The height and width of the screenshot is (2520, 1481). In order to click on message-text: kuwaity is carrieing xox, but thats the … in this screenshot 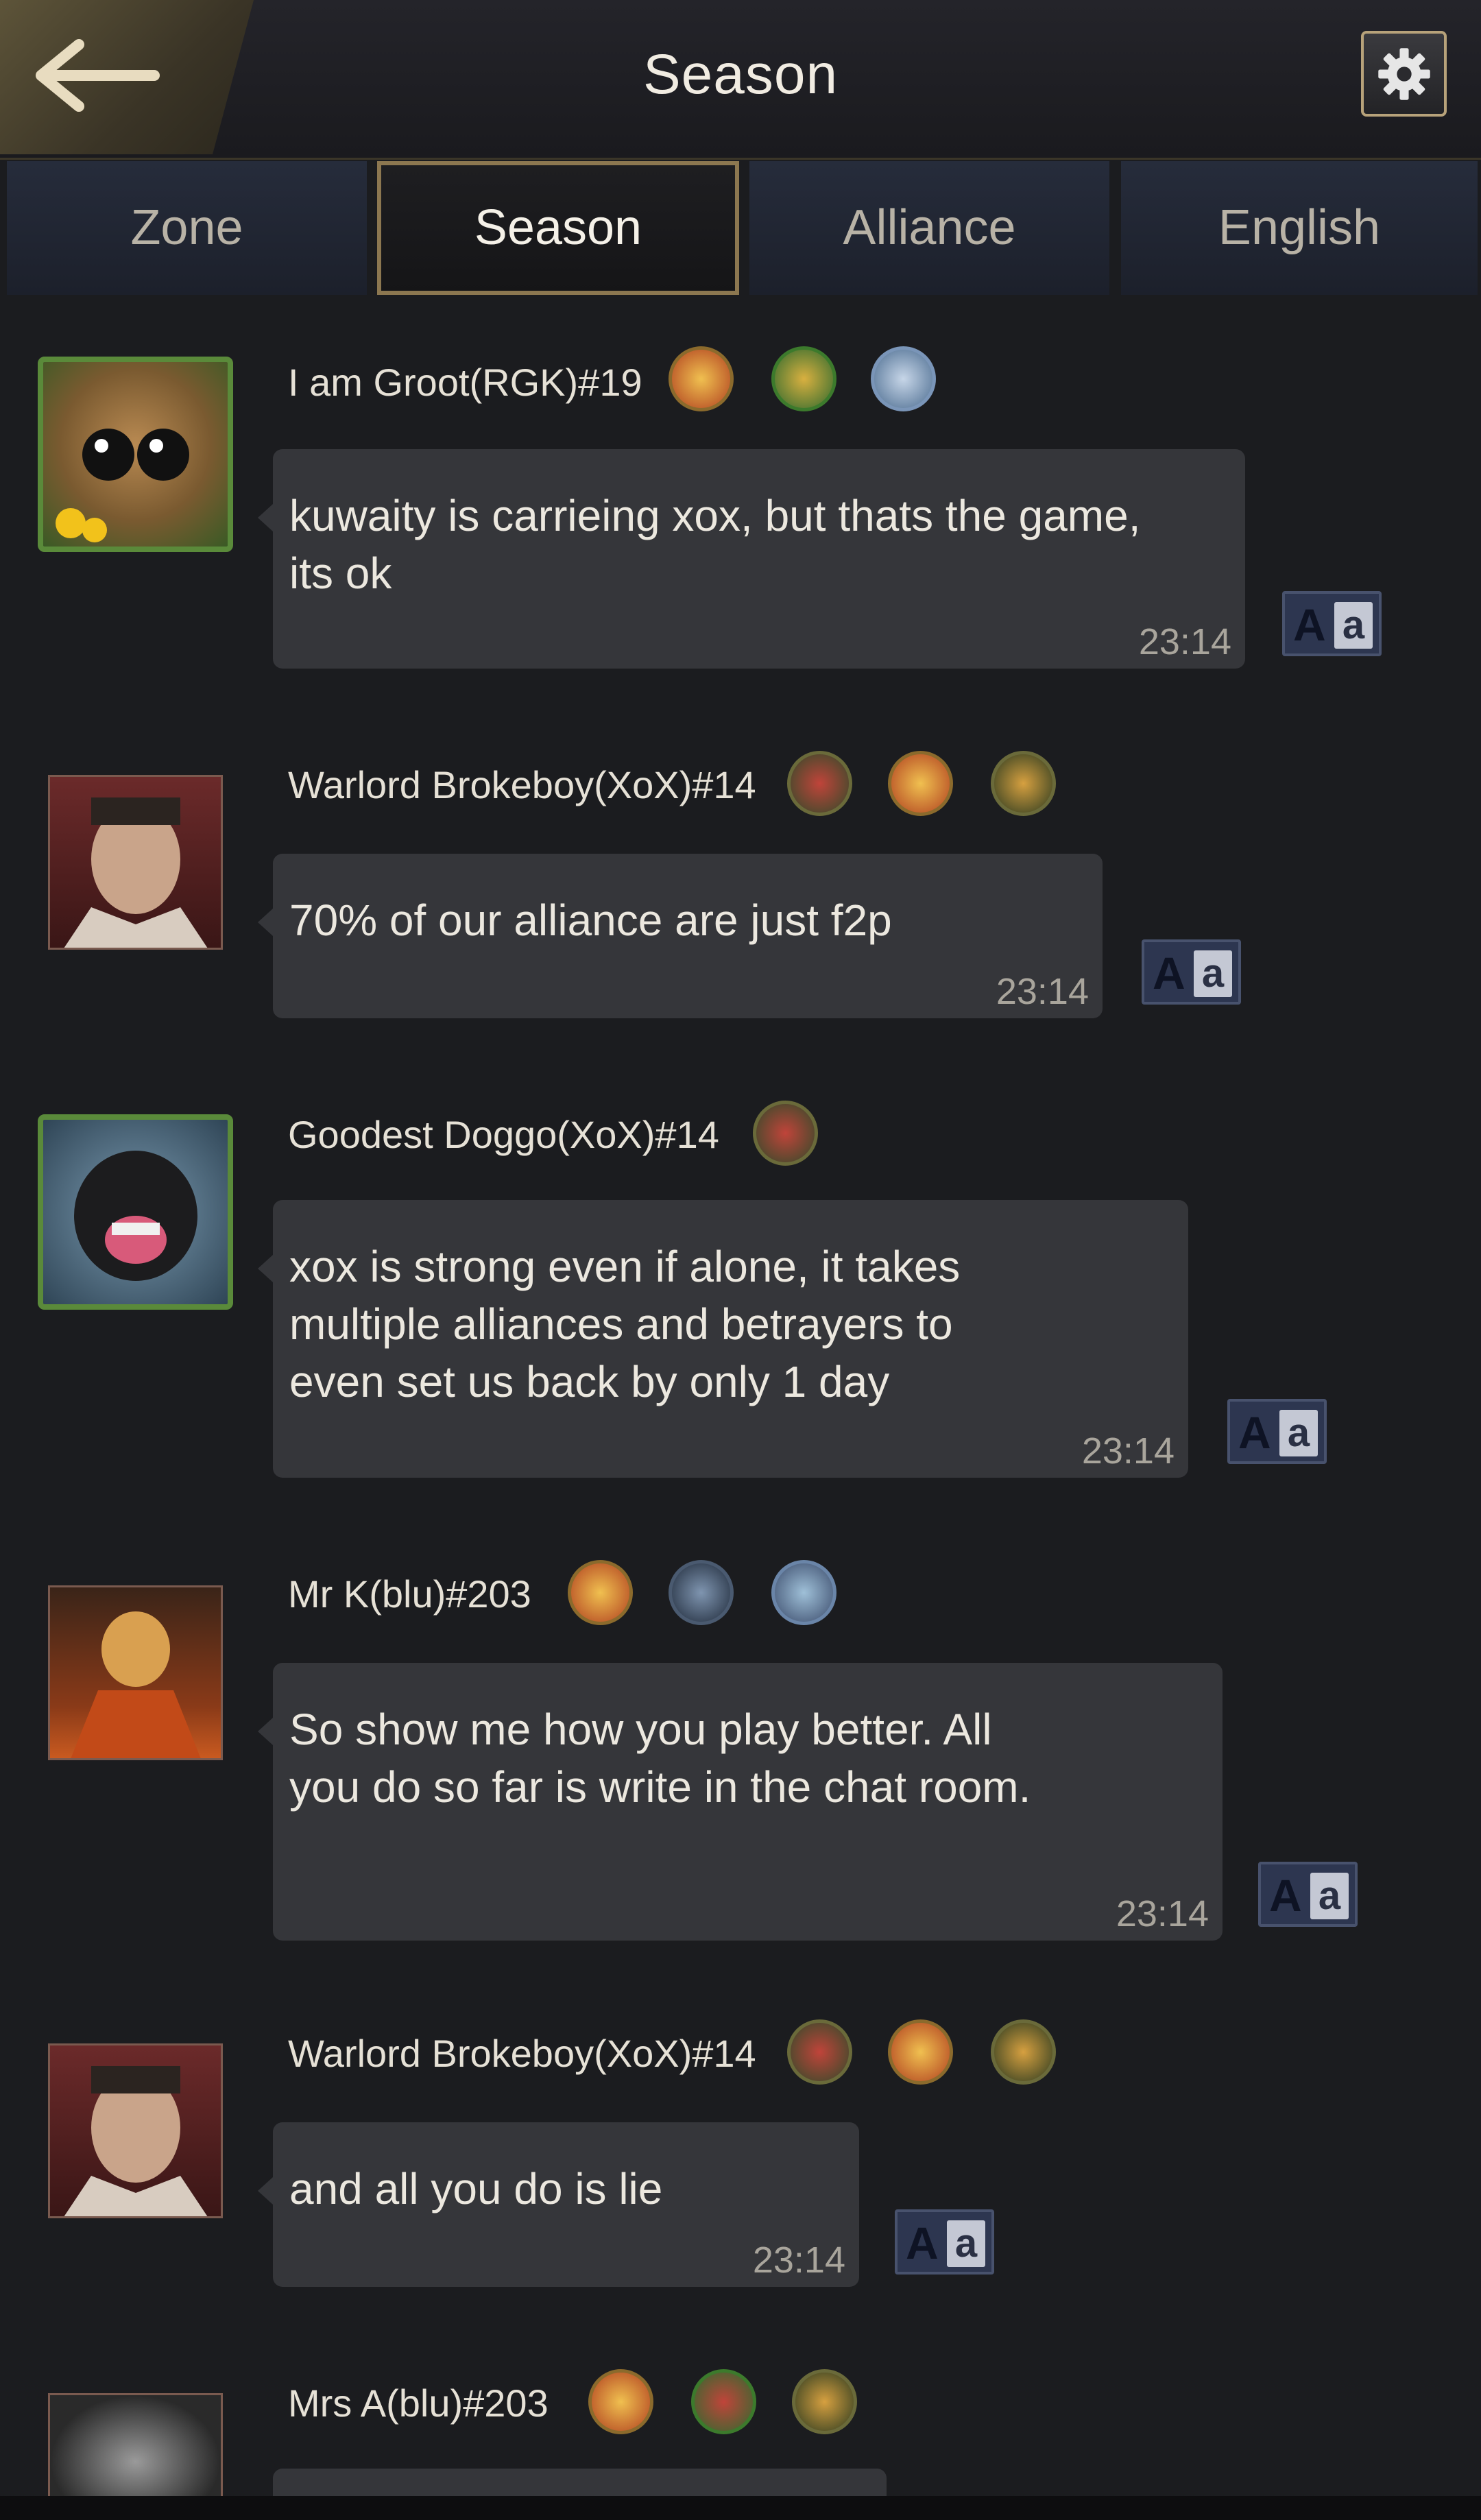, I will do `click(715, 544)`.